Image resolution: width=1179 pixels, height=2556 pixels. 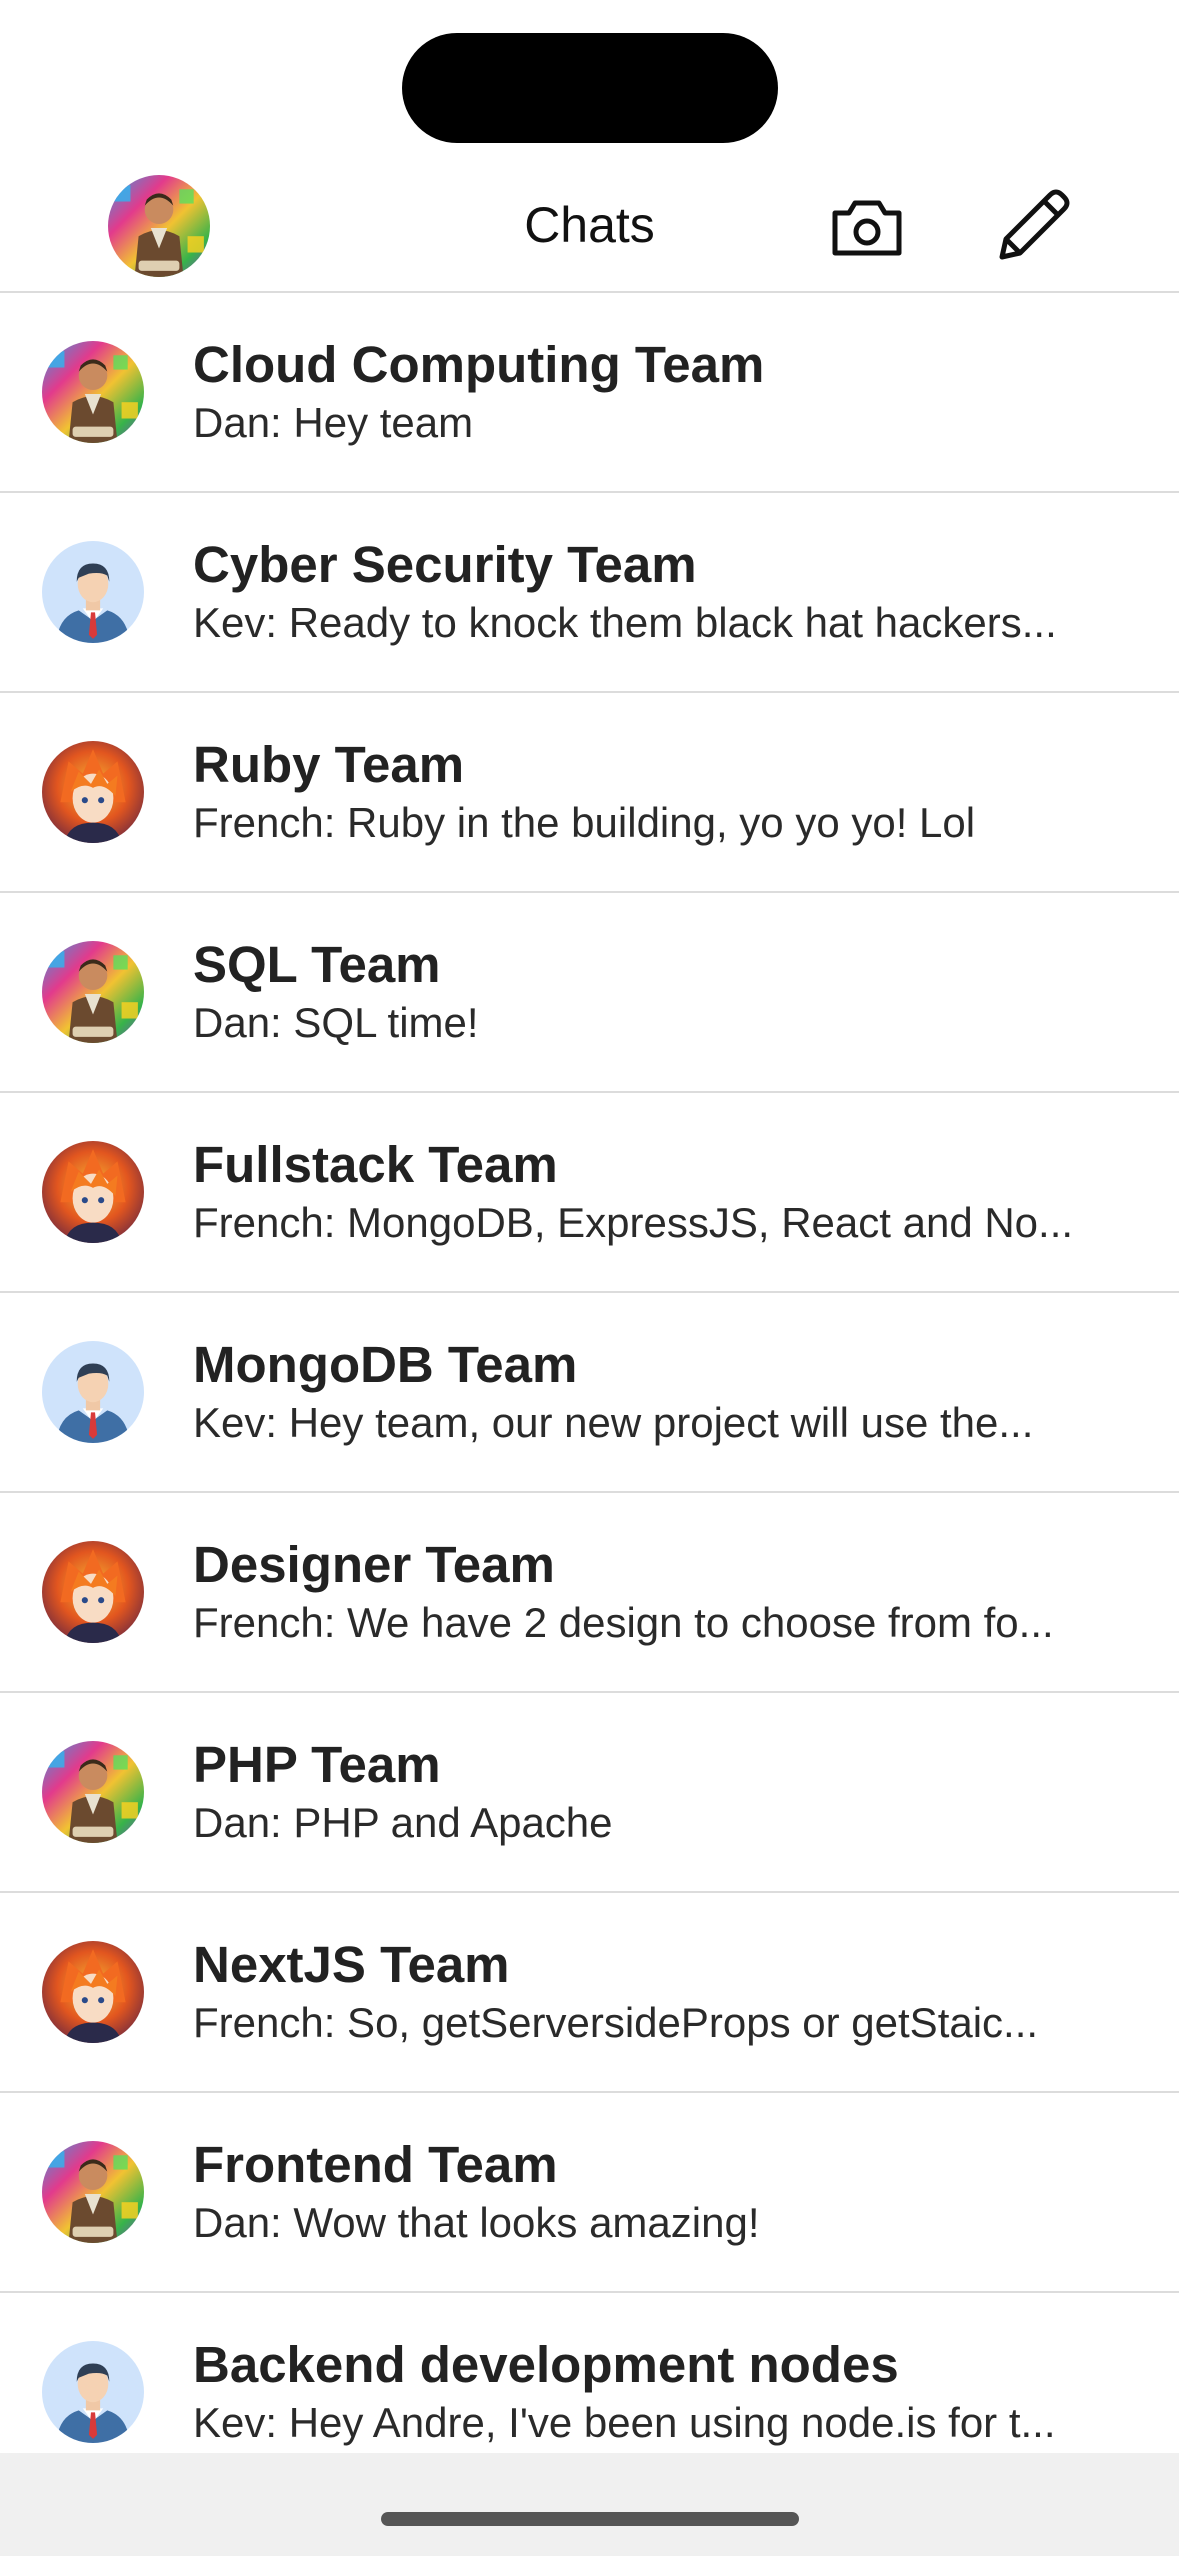 What do you see at coordinates (590, 2519) in the screenshot?
I see `home-indicator` at bounding box center [590, 2519].